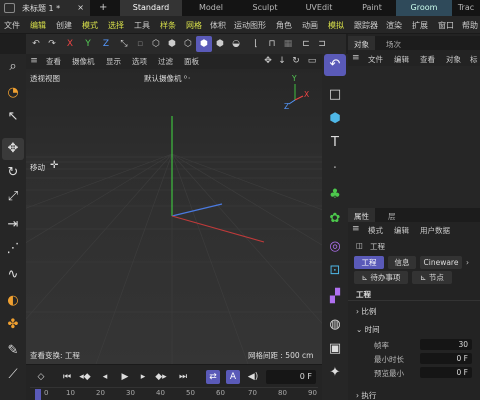 Image resolution: width=480 pixels, height=400 pixels. Describe the element at coordinates (204, 44) in the screenshot. I see `model-mode-icon: ⬢` at that location.